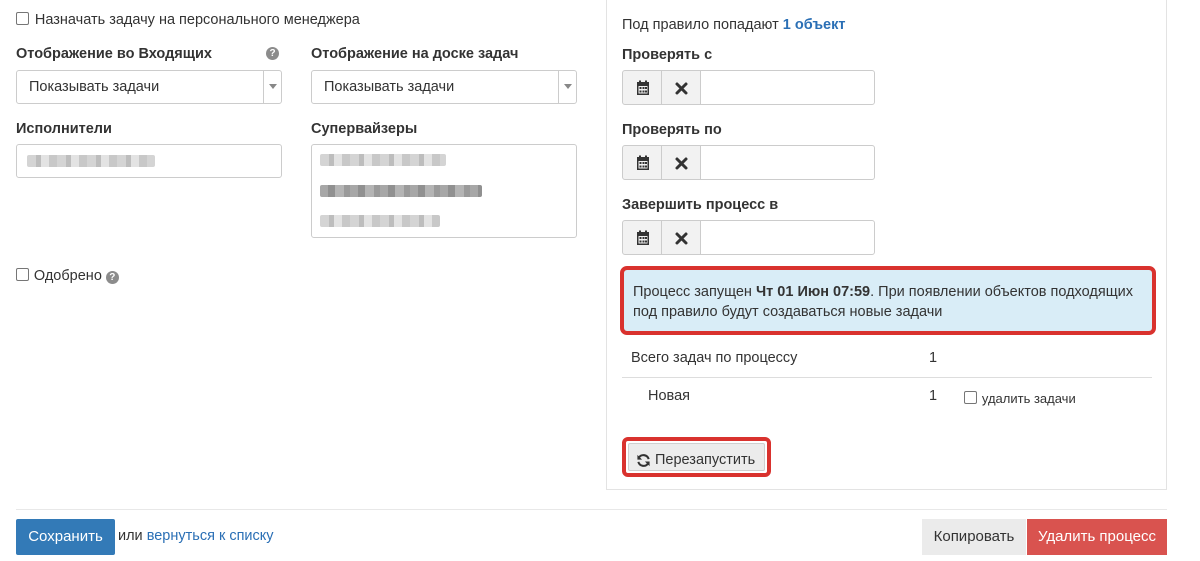  What do you see at coordinates (210, 536) in the screenshot?
I see `back-to-list-link: вернуться к списку` at bounding box center [210, 536].